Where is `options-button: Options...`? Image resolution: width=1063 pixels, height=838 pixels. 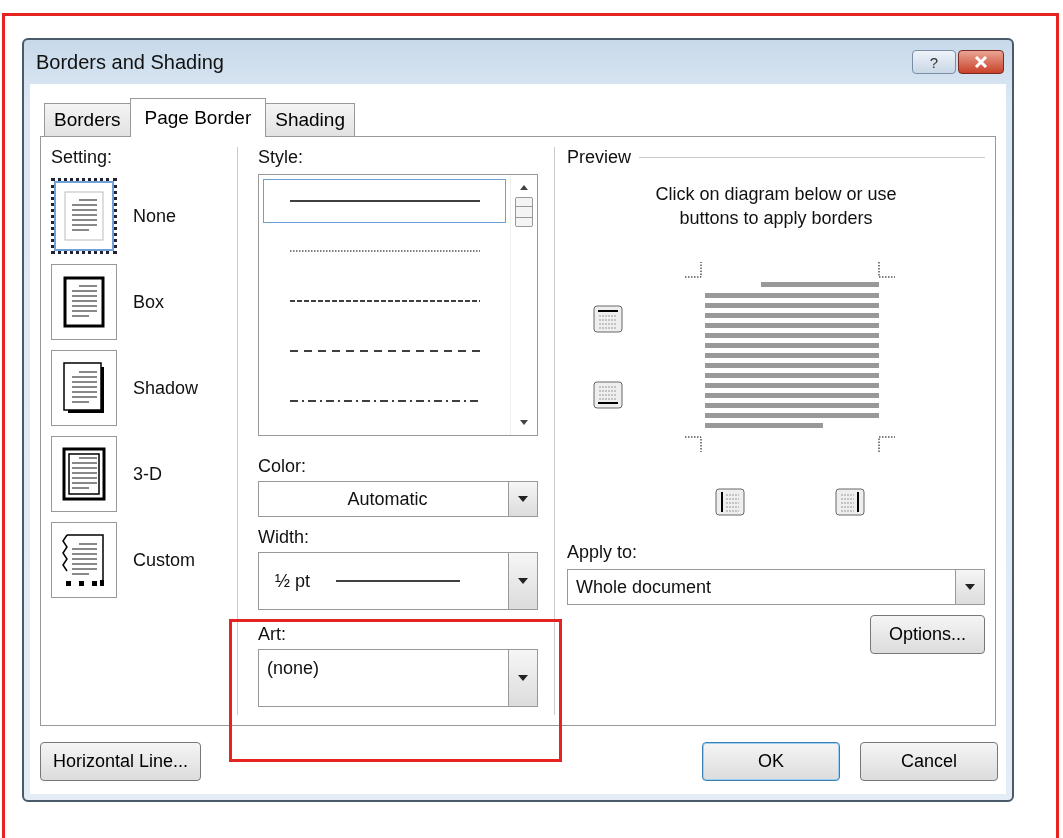
options-button: Options... is located at coordinates (927, 634).